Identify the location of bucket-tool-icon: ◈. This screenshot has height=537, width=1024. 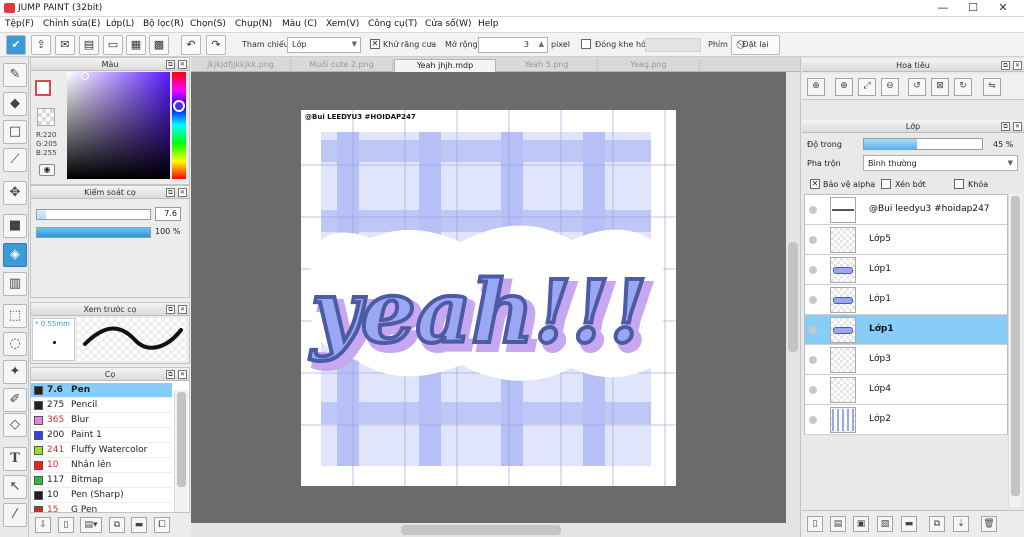
(15, 255).